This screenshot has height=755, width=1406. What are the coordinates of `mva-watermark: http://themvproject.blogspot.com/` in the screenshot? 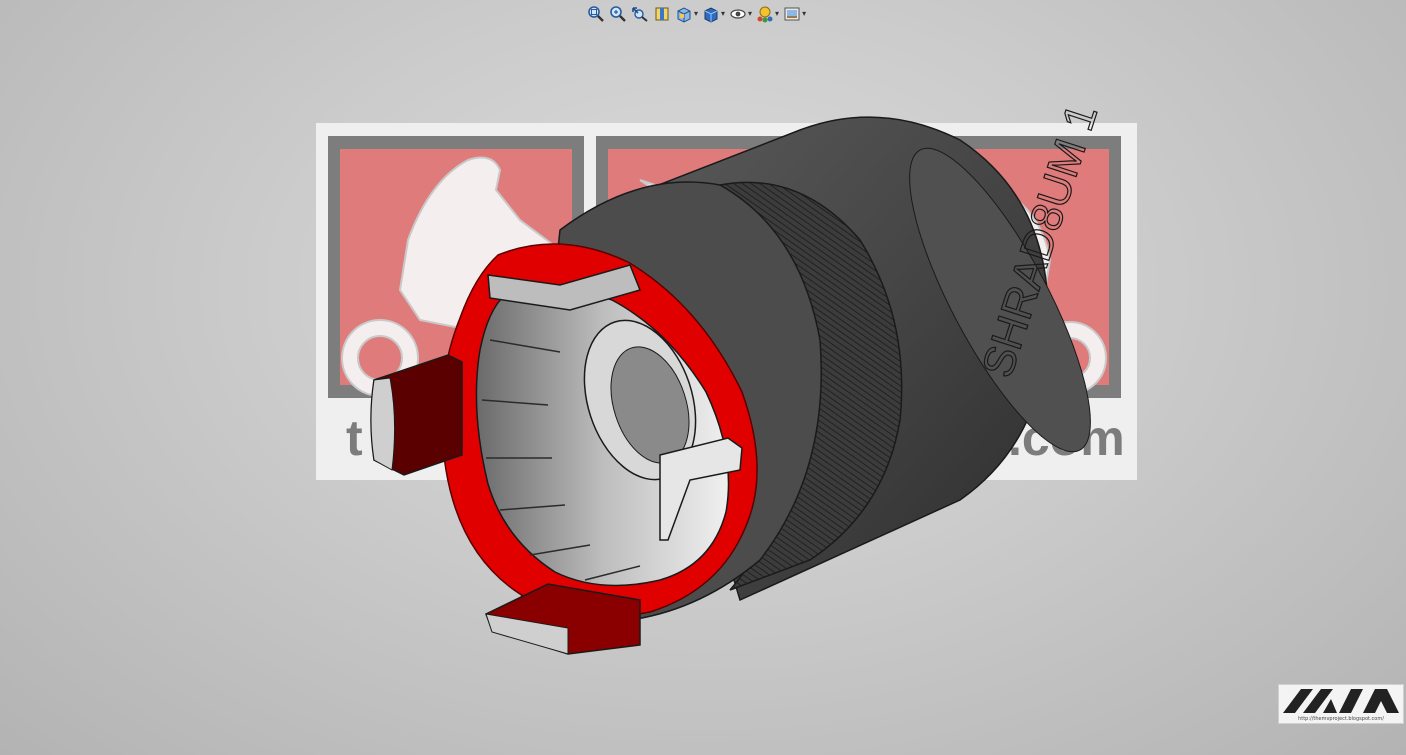 It's located at (1341, 704).